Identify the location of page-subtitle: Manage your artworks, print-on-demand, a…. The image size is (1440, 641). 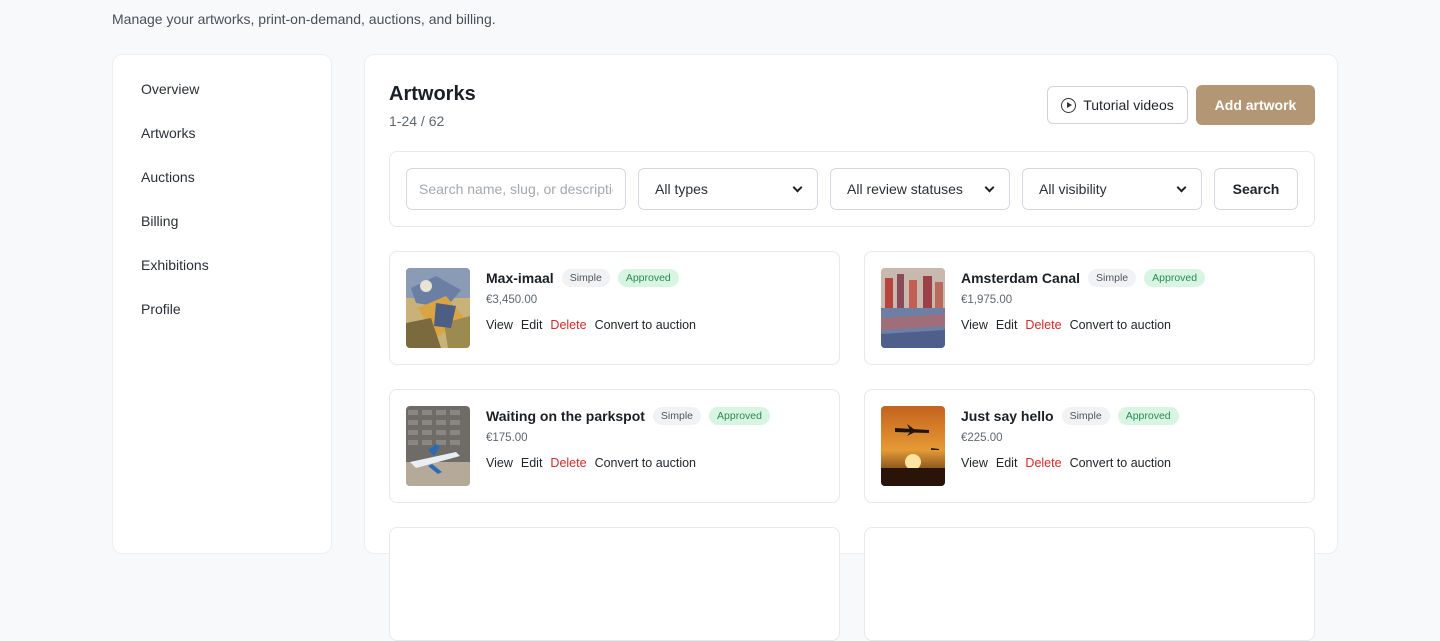
(304, 19).